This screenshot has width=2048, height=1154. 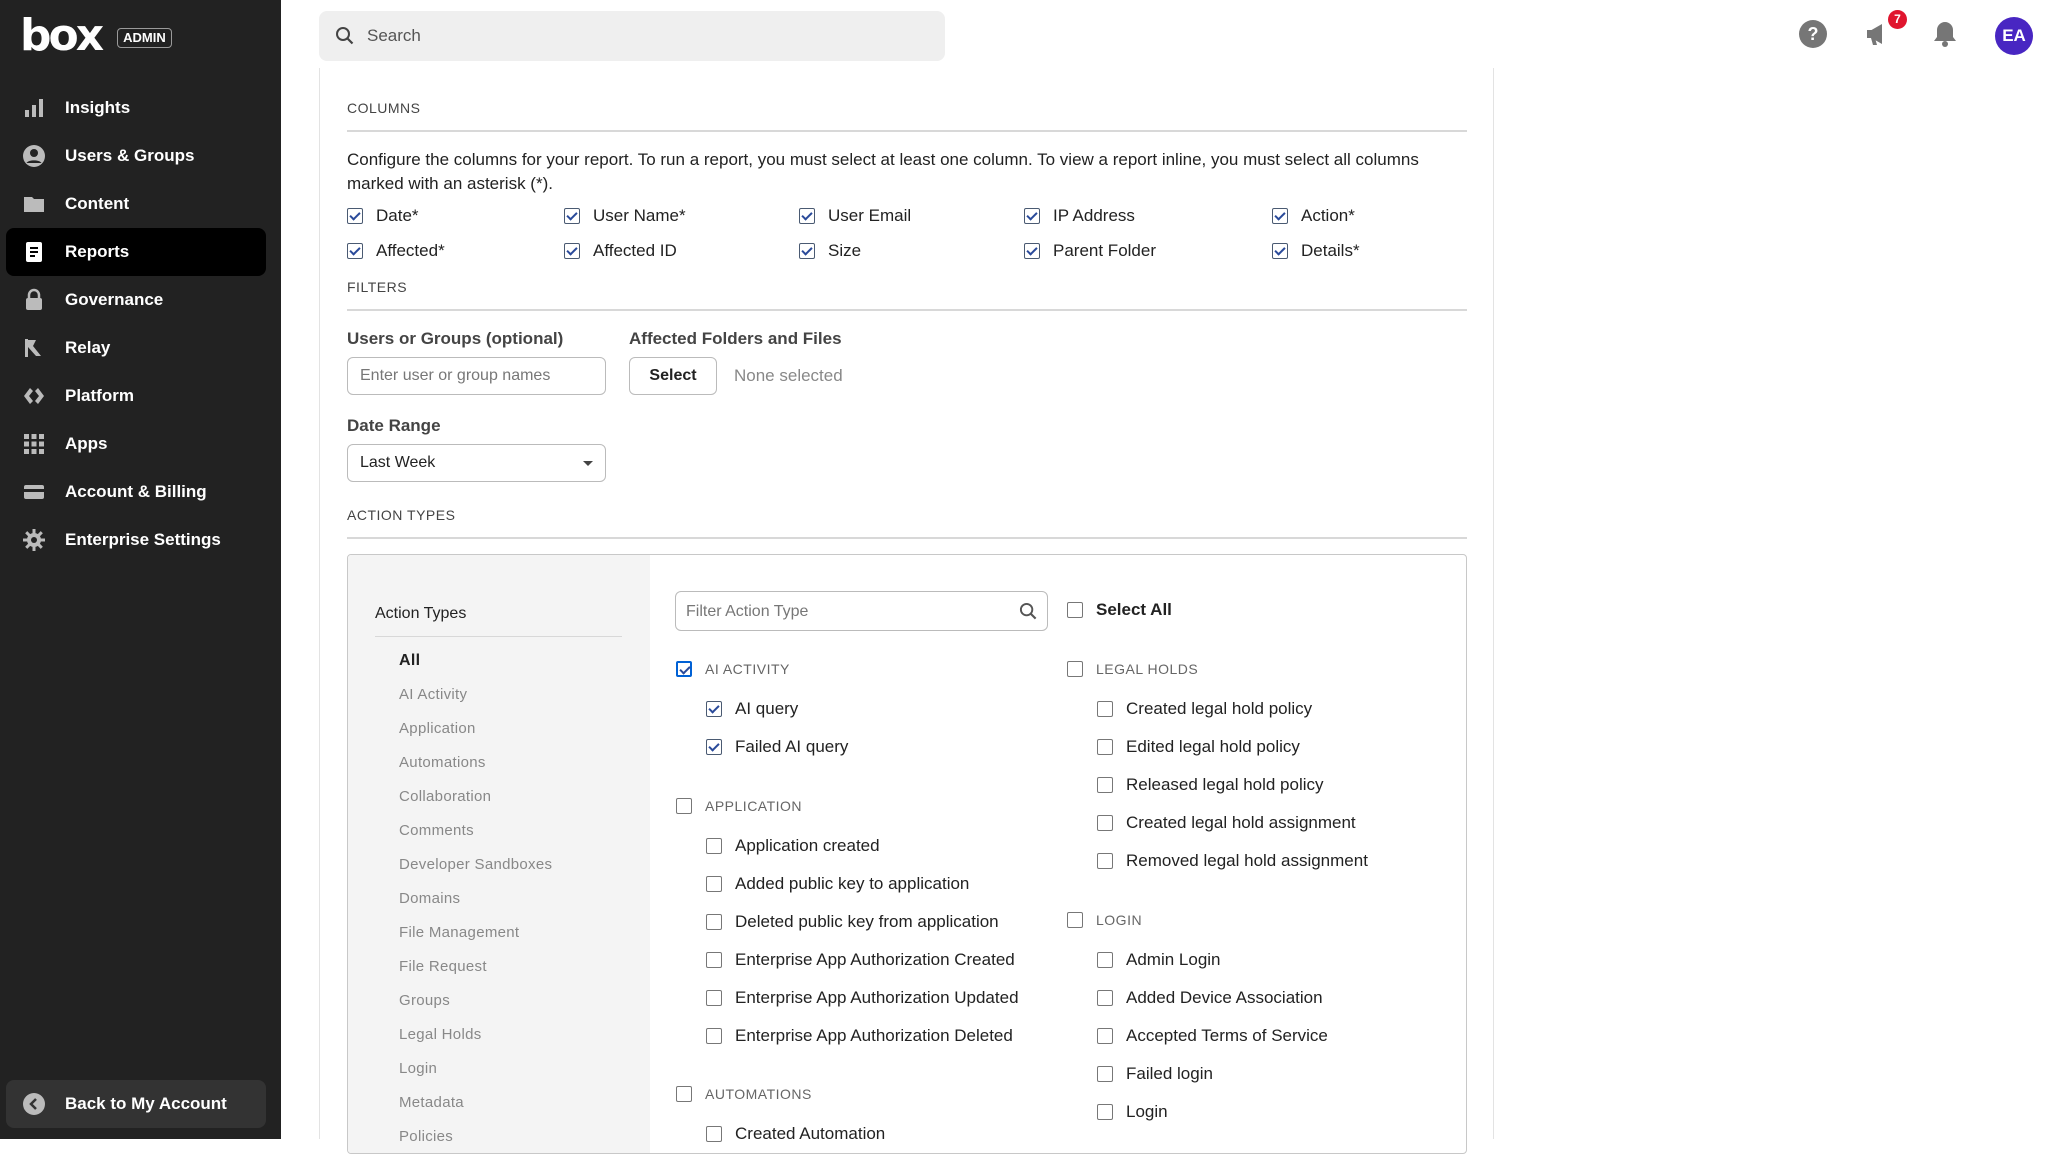 I want to click on action-item-checkbox: Created Automation, so click(x=795, y=1134).